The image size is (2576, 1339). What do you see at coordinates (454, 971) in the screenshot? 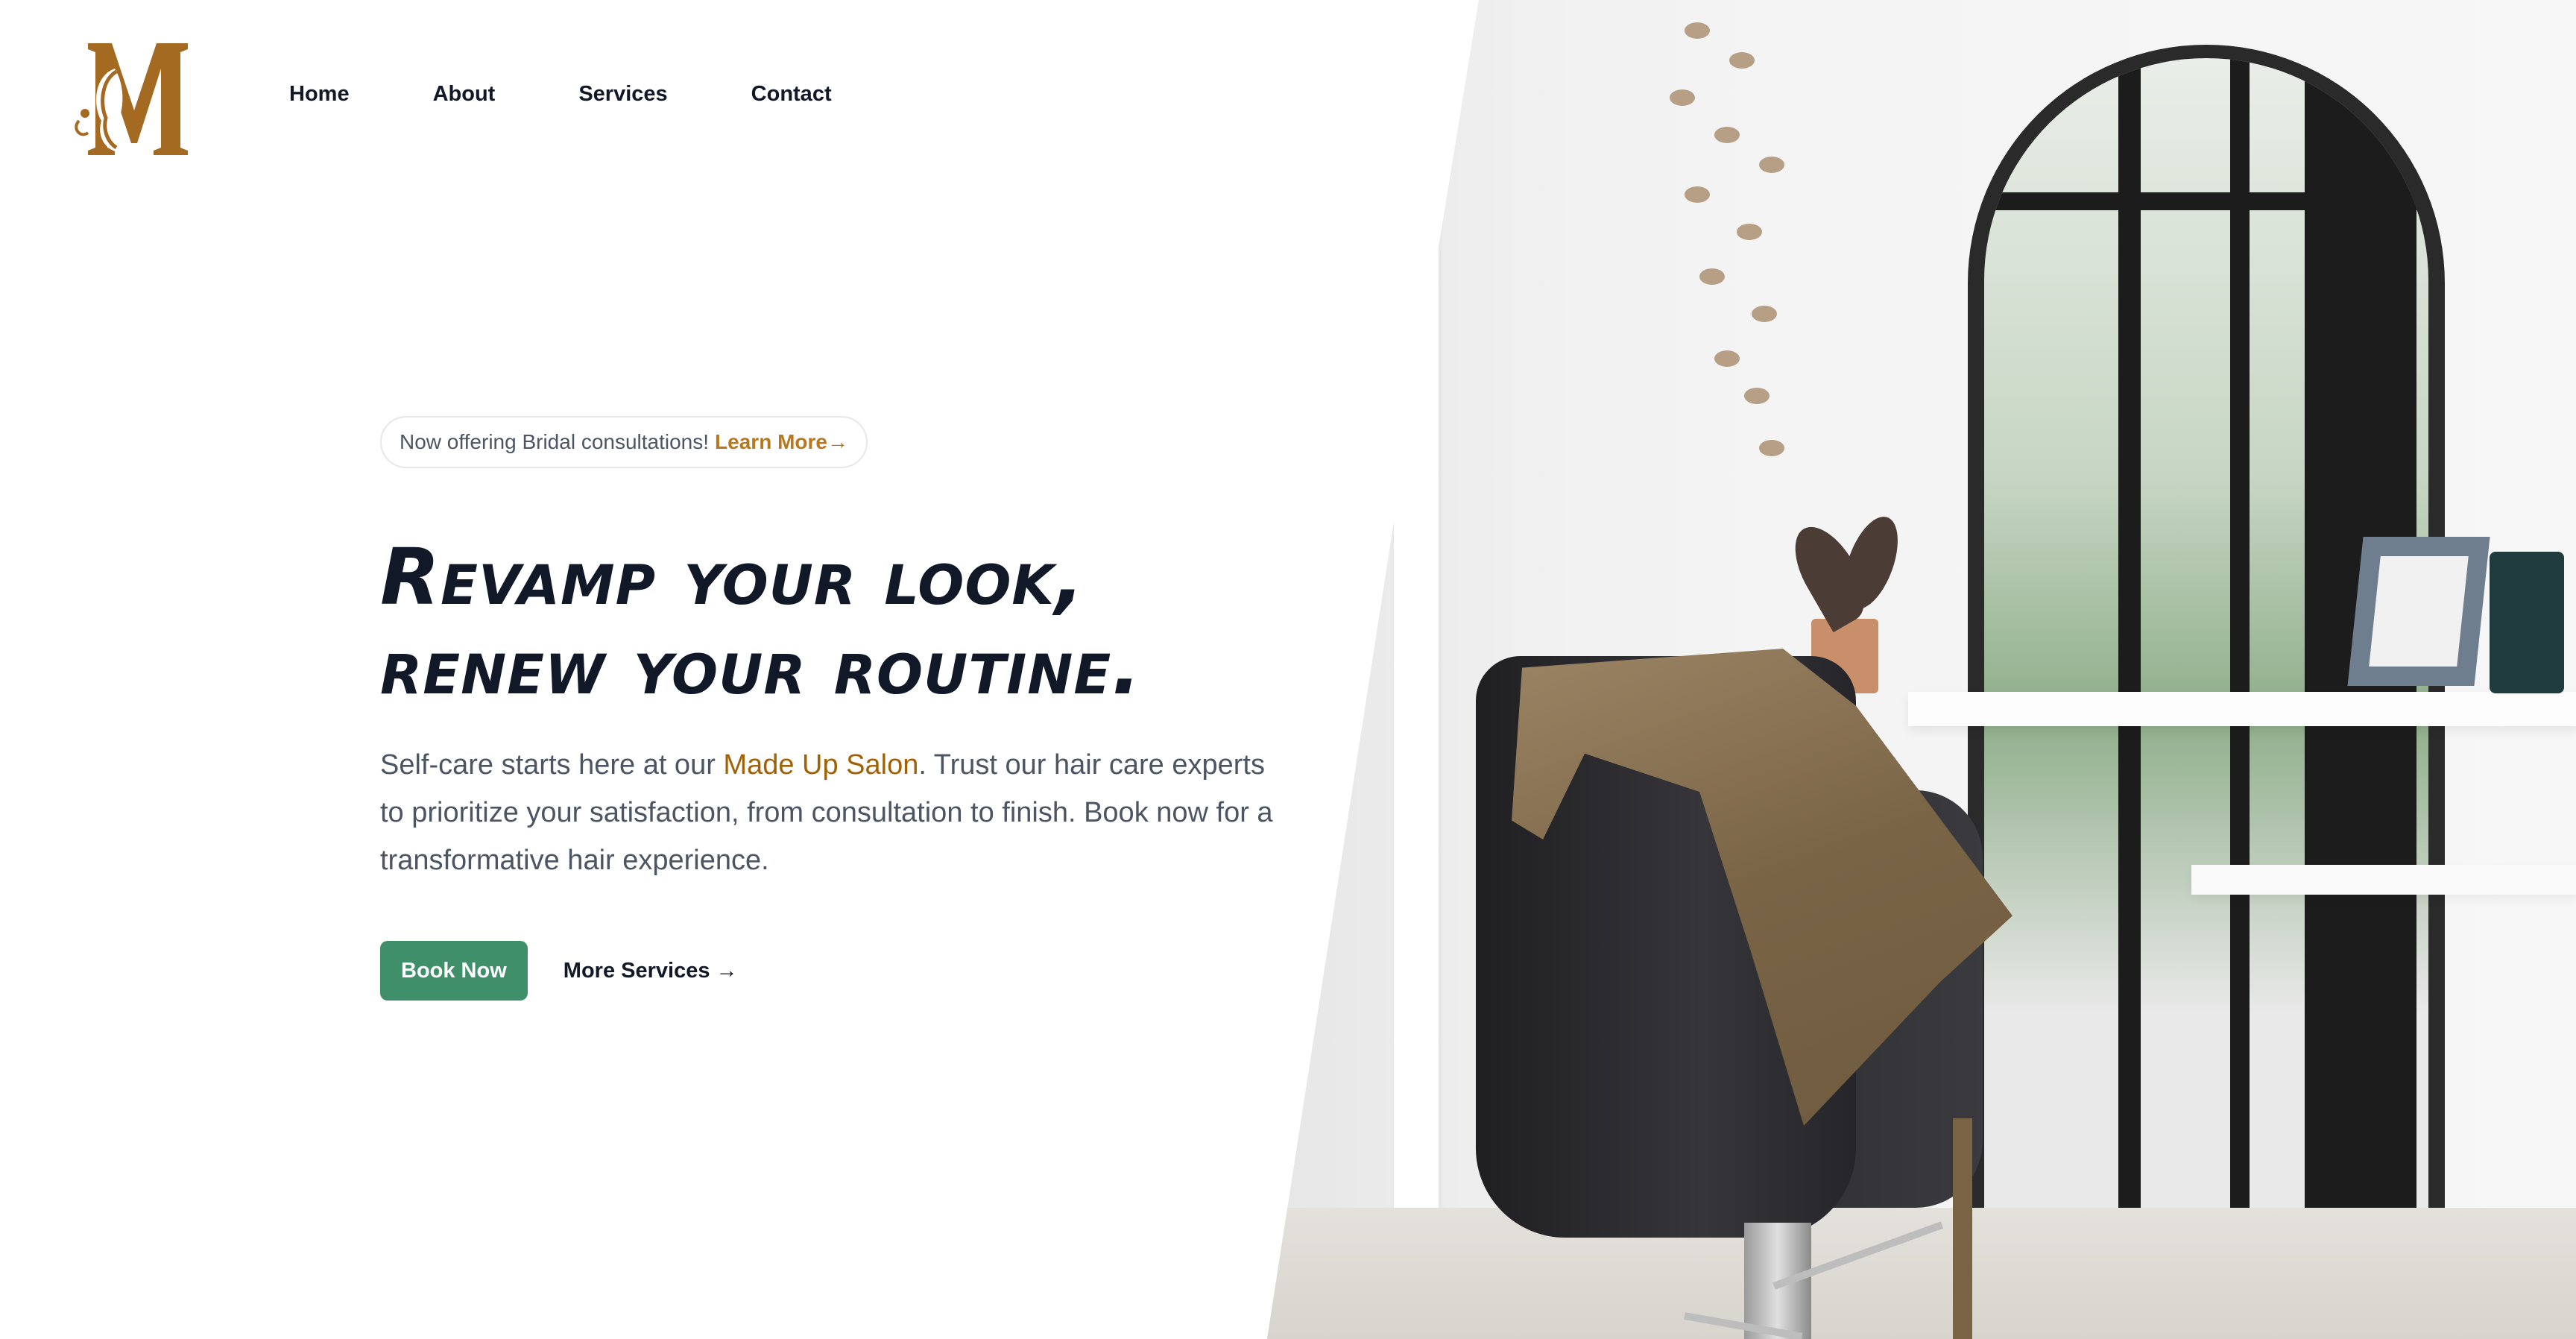
I see `book-now-button: Book Now` at bounding box center [454, 971].